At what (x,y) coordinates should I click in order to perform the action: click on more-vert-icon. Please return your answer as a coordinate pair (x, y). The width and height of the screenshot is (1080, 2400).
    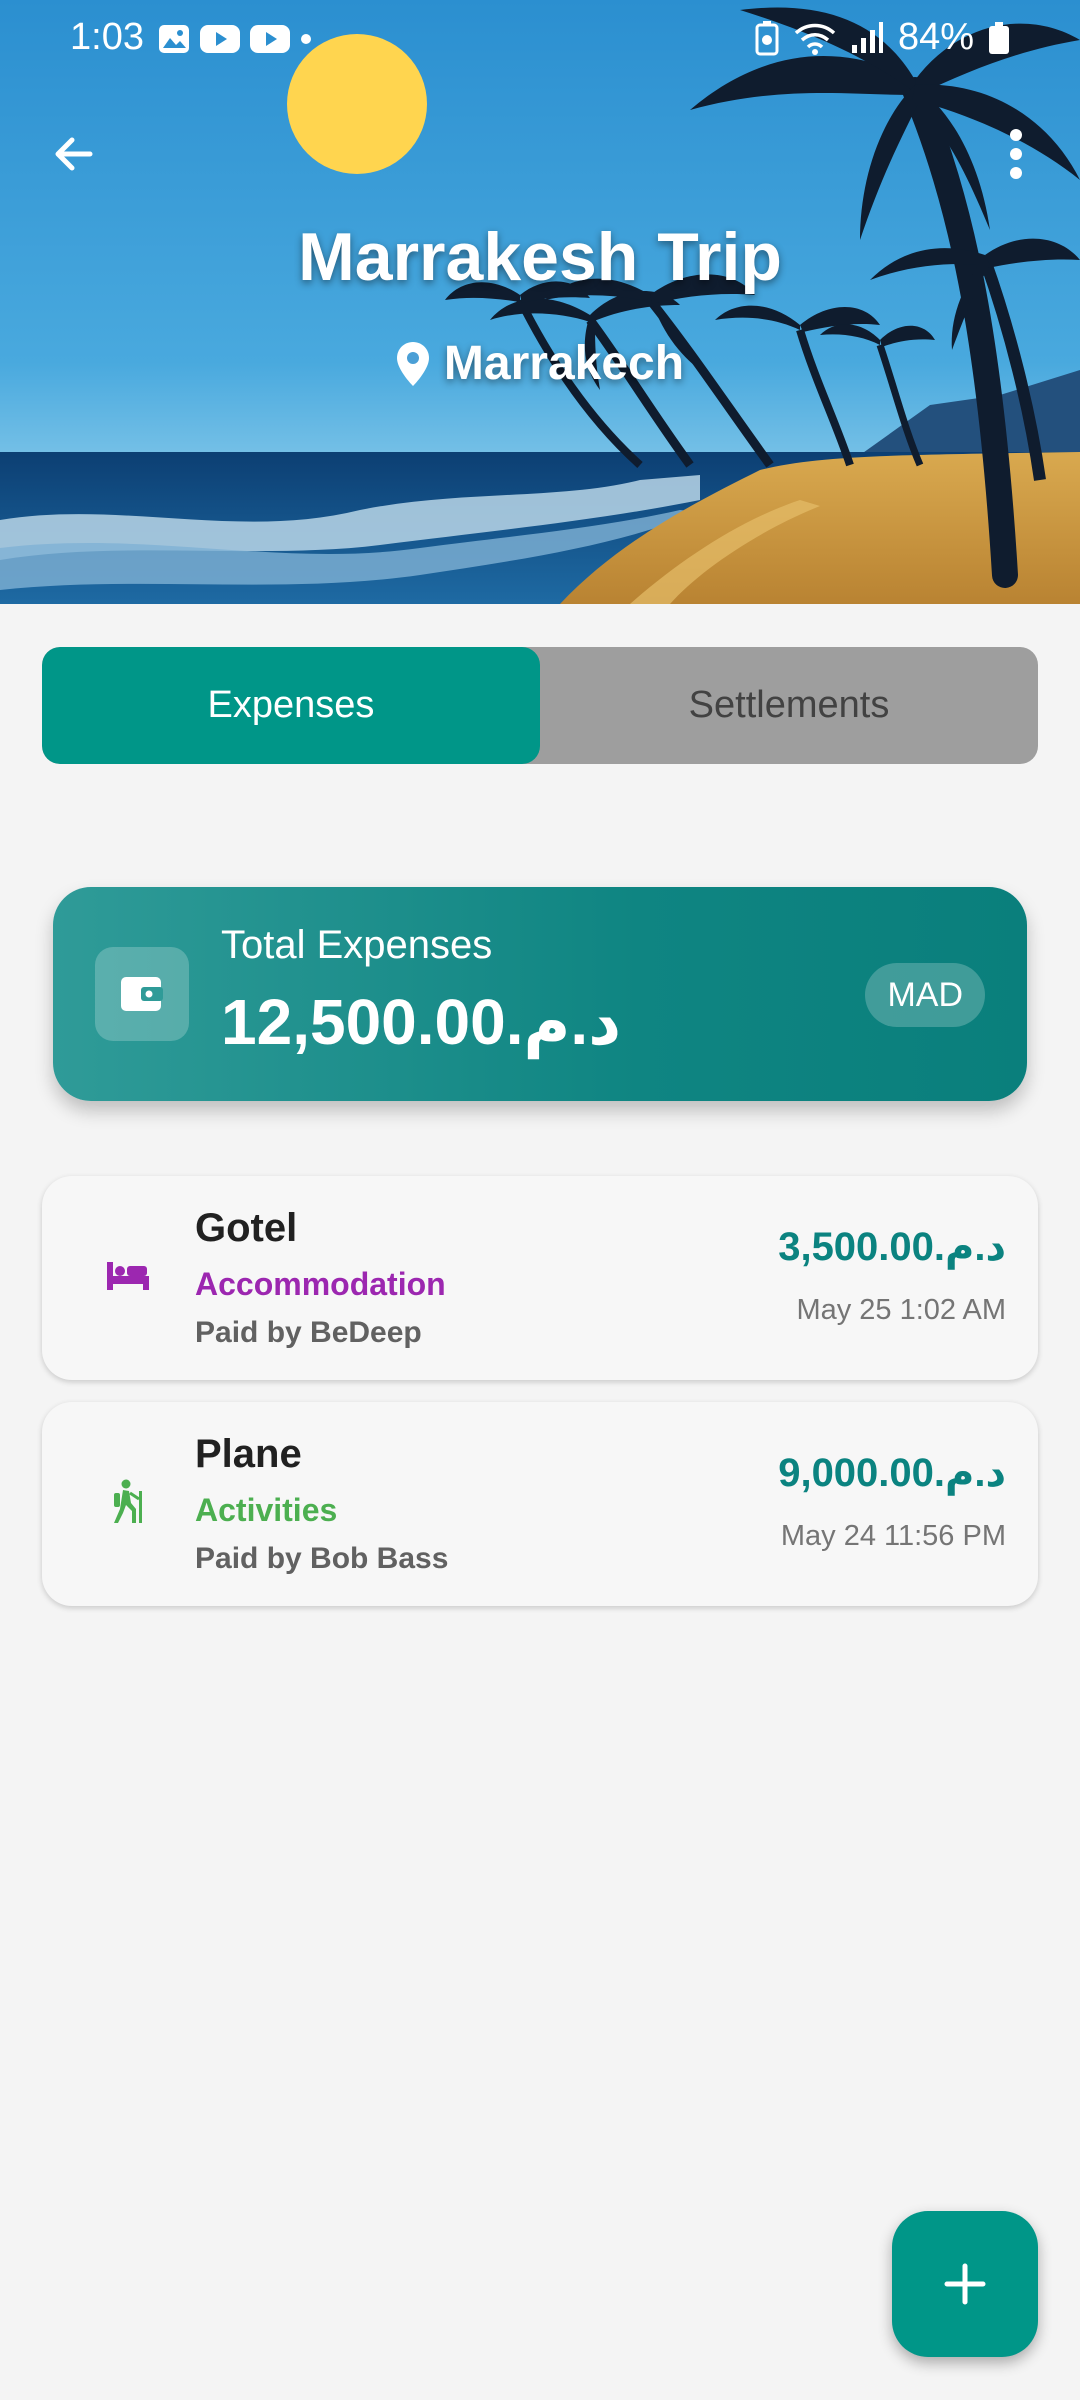
    Looking at the image, I should click on (1016, 154).